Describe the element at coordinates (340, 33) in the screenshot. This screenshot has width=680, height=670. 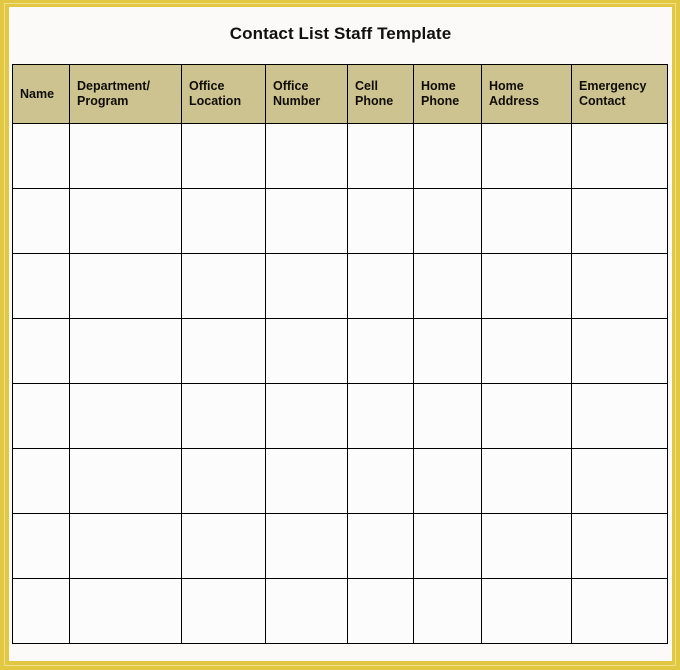
I see `page-title: Contact List Staff Template` at that location.